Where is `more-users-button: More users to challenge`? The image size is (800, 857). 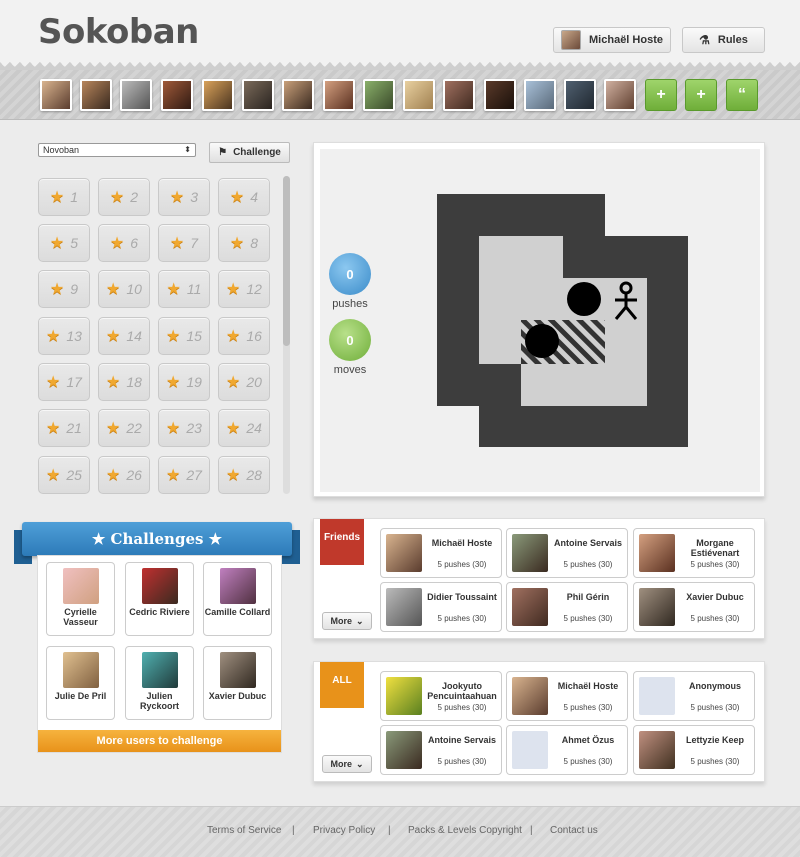
more-users-button: More users to challenge is located at coordinates (159, 741).